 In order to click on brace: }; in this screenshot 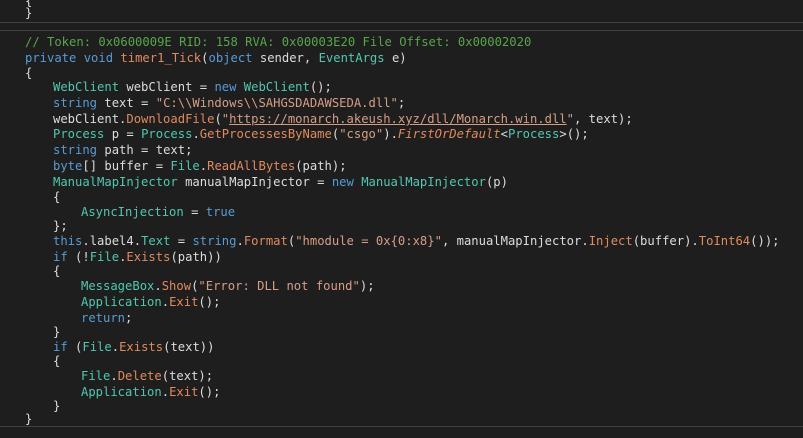, I will do `click(60, 226)`.